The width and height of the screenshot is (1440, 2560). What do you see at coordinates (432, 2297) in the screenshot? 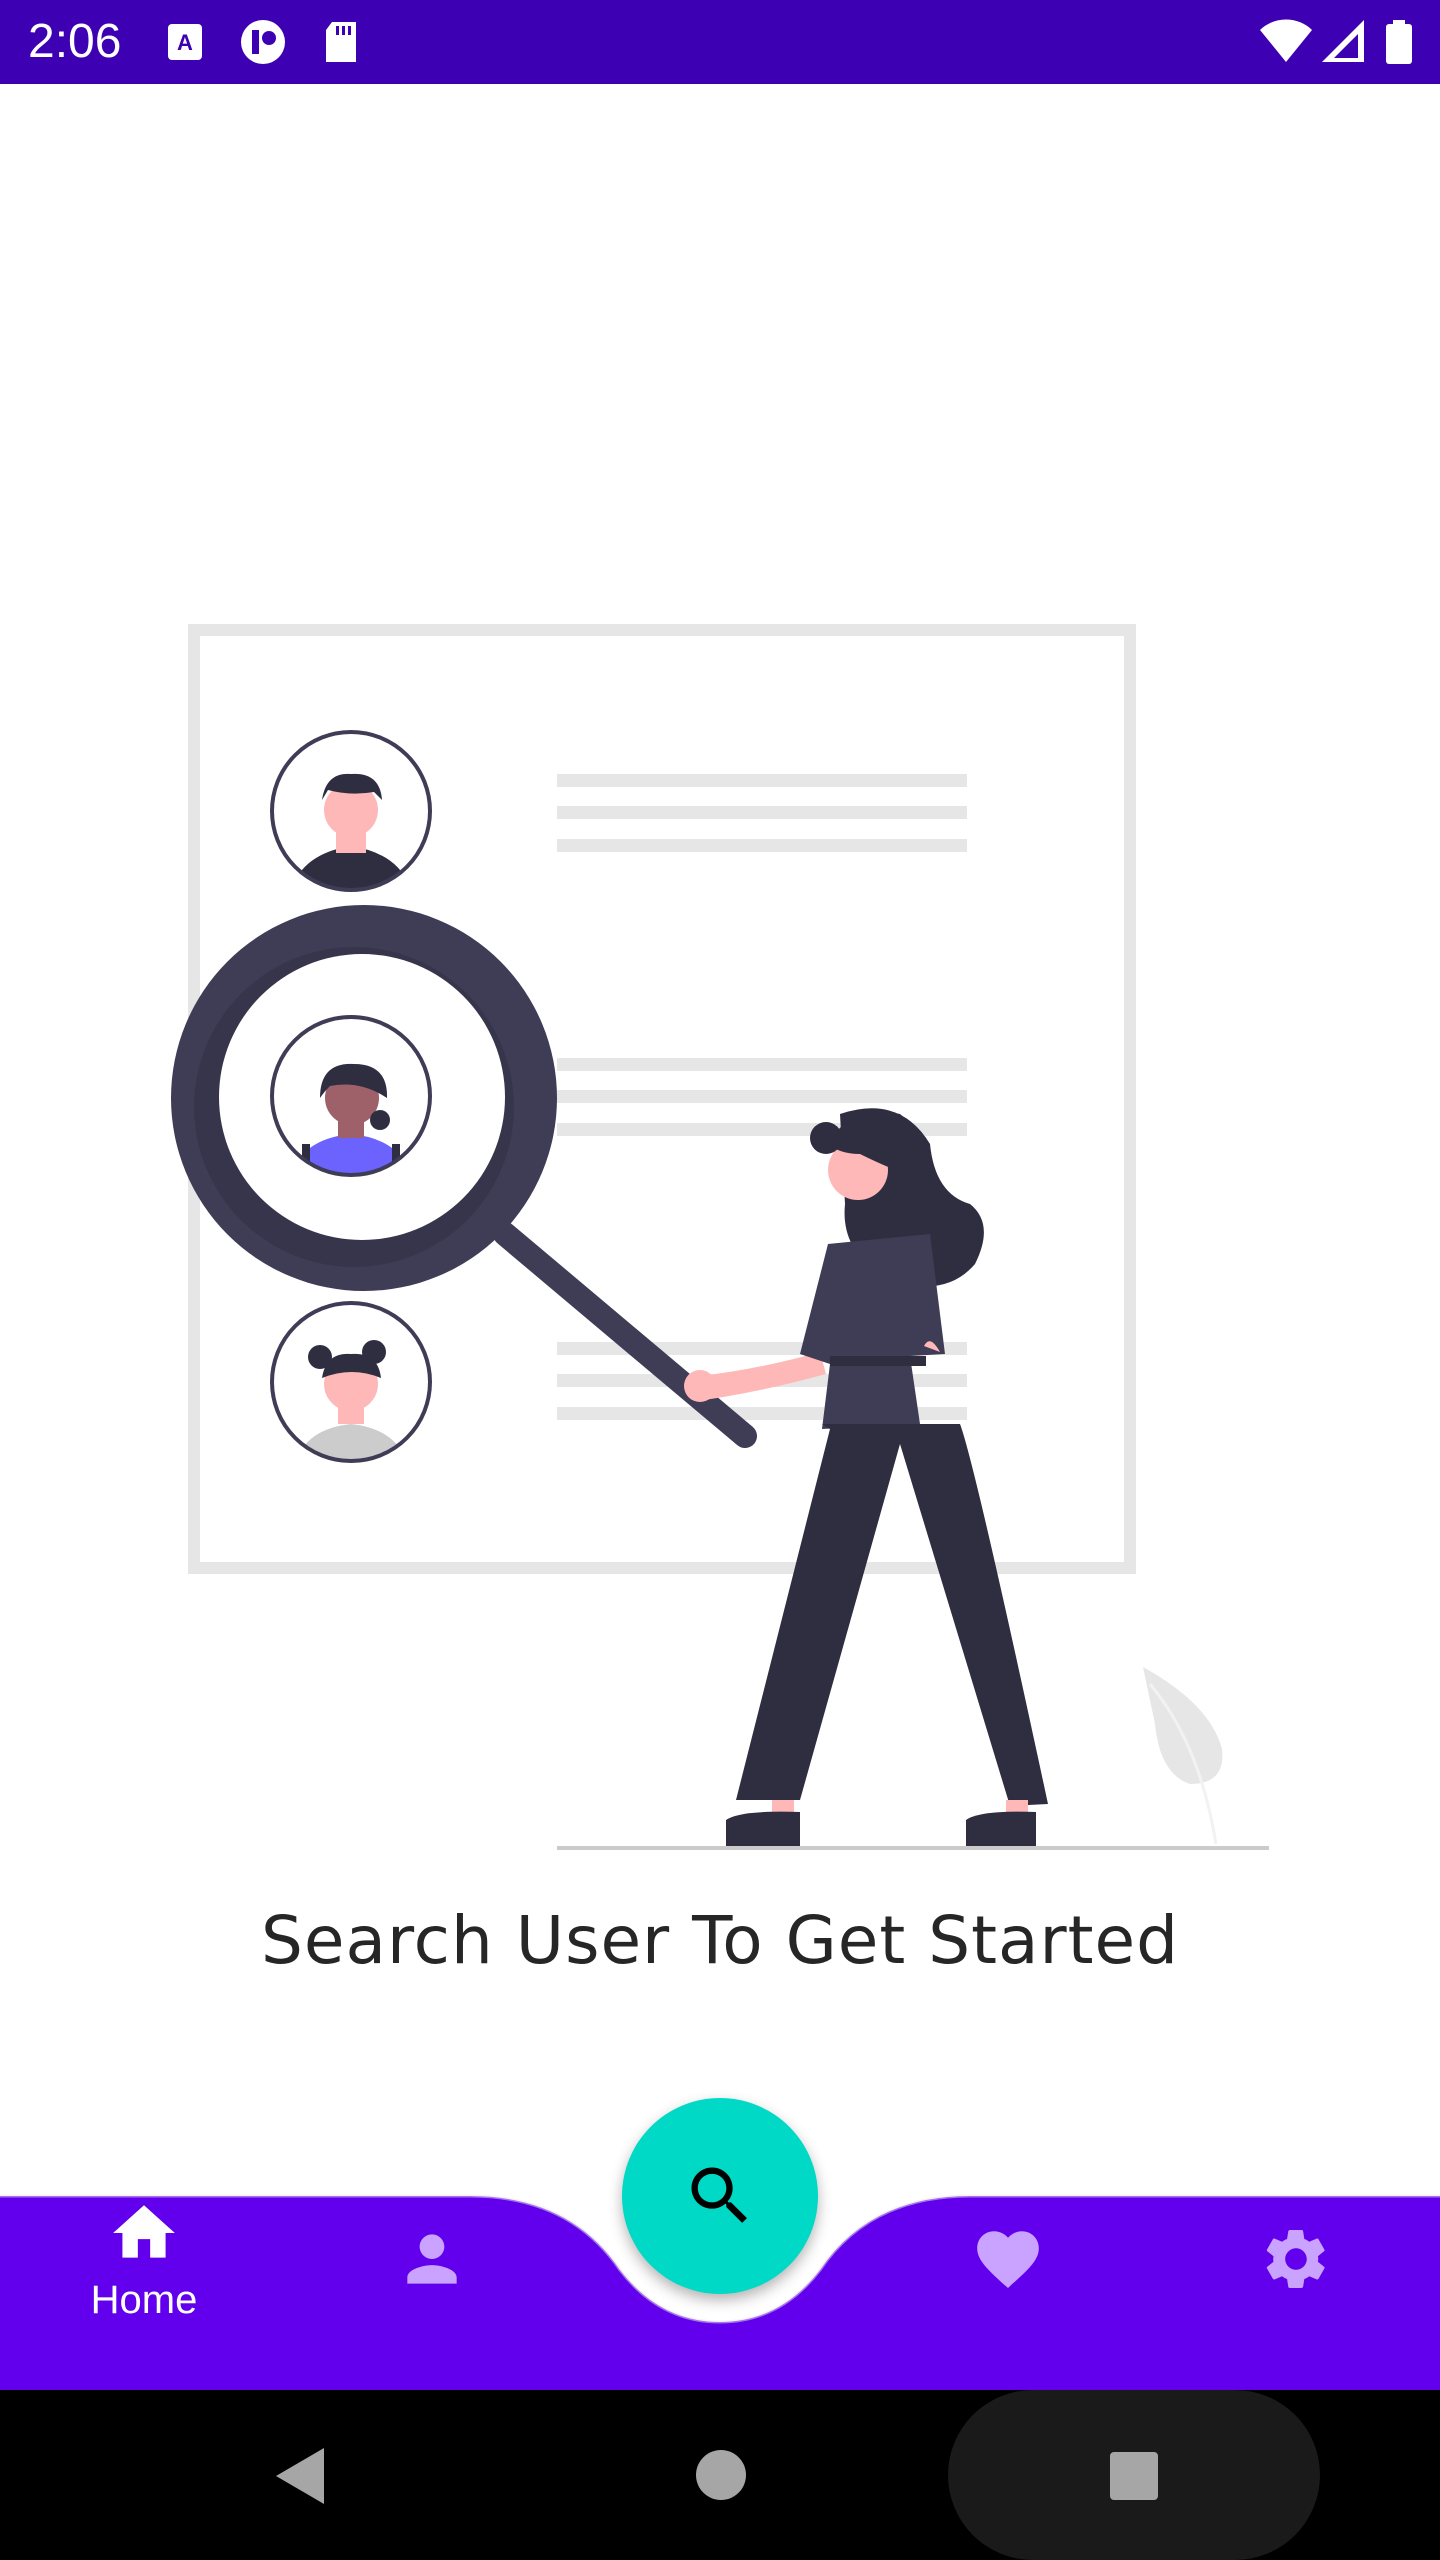
I see `nav-item-profile` at bounding box center [432, 2297].